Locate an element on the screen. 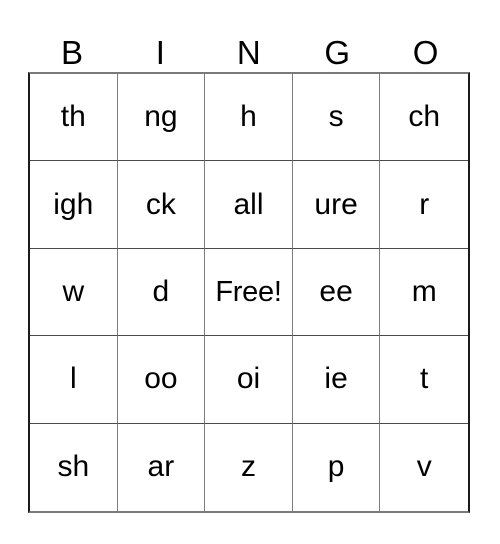  bingo-free-space-label: Free! is located at coordinates (248, 291).